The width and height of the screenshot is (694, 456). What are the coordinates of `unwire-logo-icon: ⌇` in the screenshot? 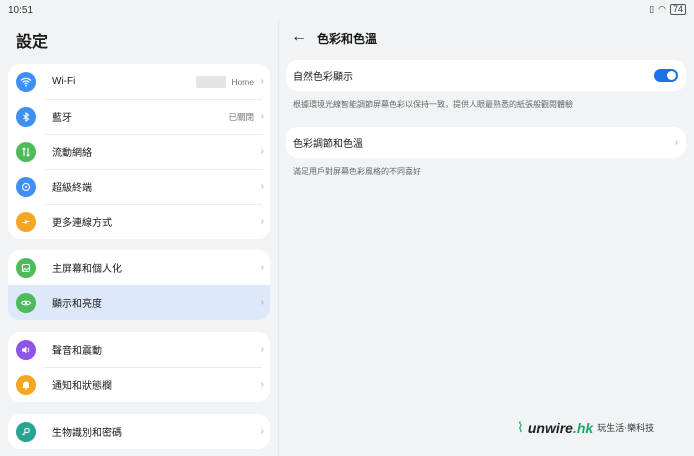 It's located at (520, 427).